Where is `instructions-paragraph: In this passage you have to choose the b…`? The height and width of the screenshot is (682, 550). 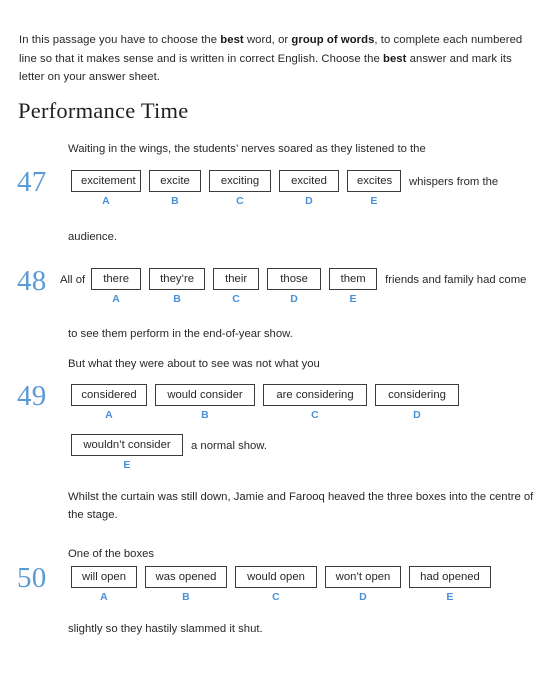
instructions-paragraph: In this passage you have to choose the b… is located at coordinates (275, 58).